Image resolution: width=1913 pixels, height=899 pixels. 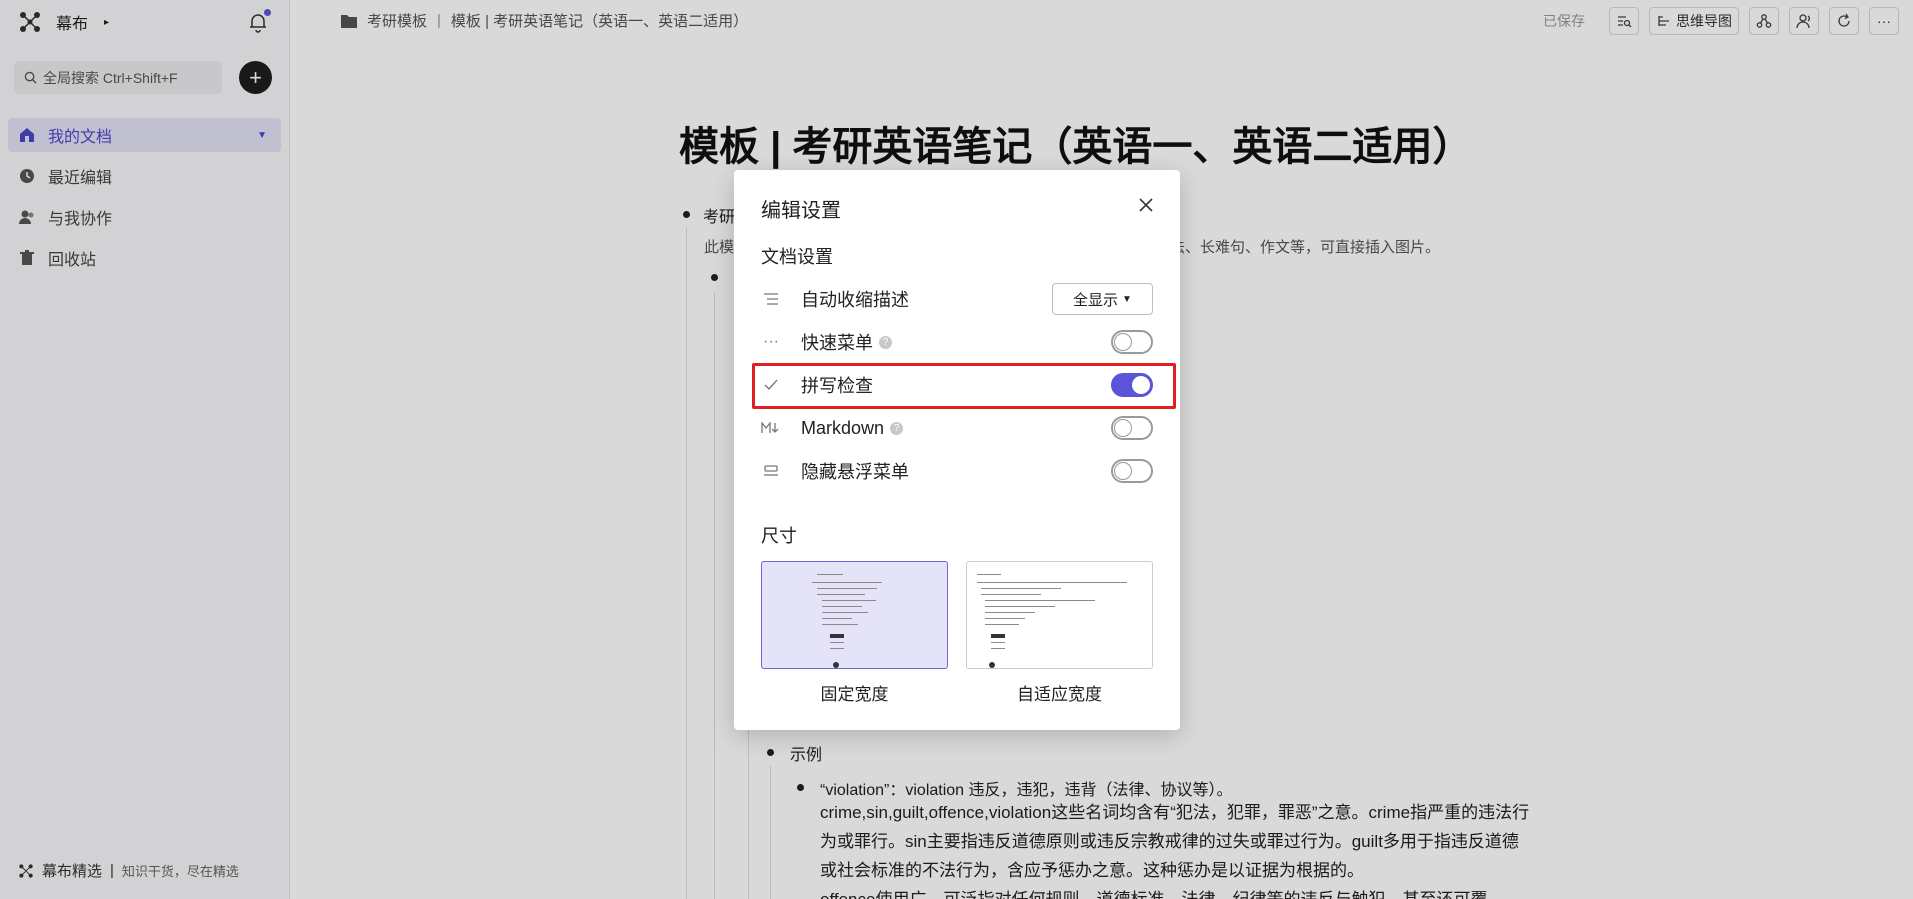 I want to click on hide-float-menu-toggle, so click(x=1132, y=471).